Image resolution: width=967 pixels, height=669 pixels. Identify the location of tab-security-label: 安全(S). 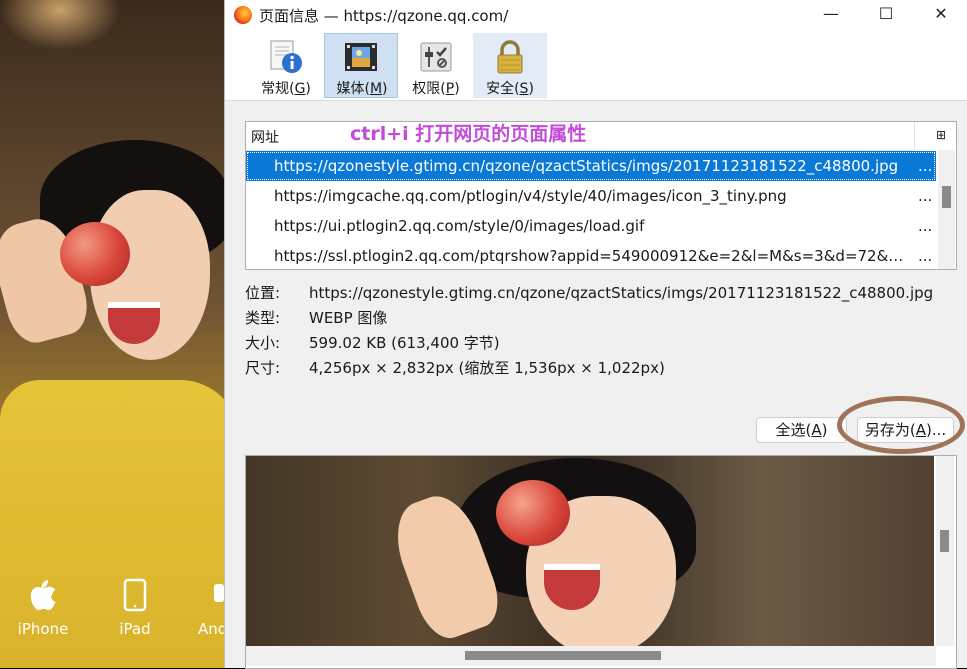
(510, 89).